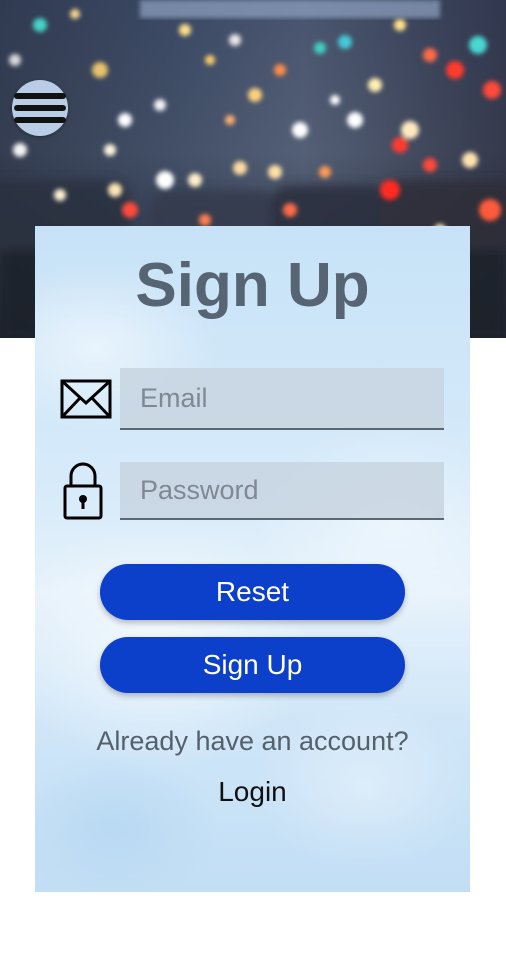 The height and width of the screenshot is (976, 506). I want to click on hamburger-menu-button, so click(40, 108).